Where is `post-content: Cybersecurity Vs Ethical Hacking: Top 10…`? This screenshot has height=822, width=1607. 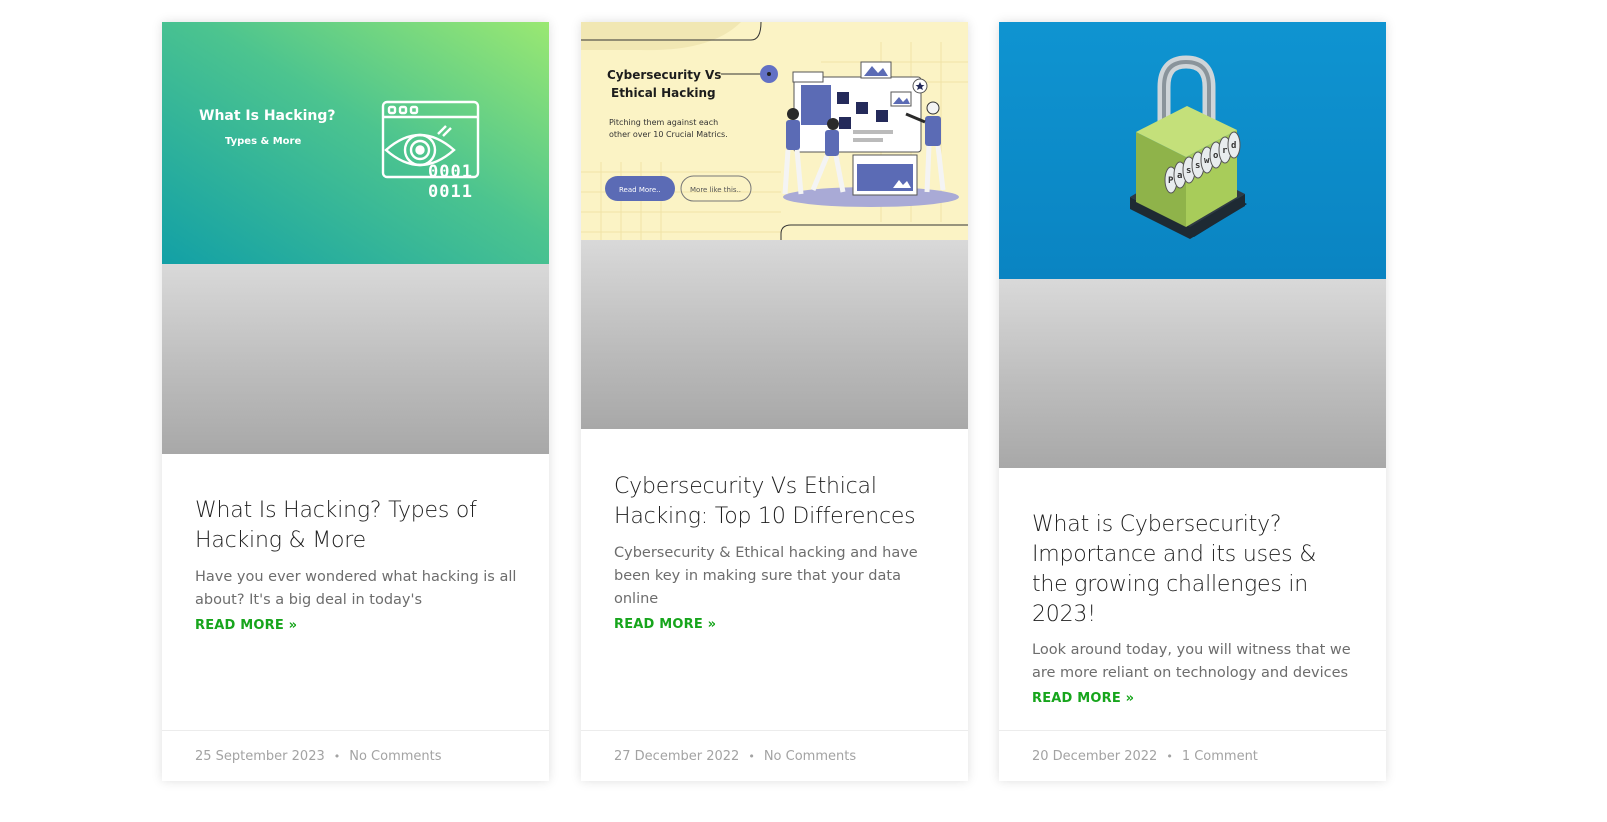 post-content: Cybersecurity Vs Ethical Hacking: Top 10… is located at coordinates (777, 552).